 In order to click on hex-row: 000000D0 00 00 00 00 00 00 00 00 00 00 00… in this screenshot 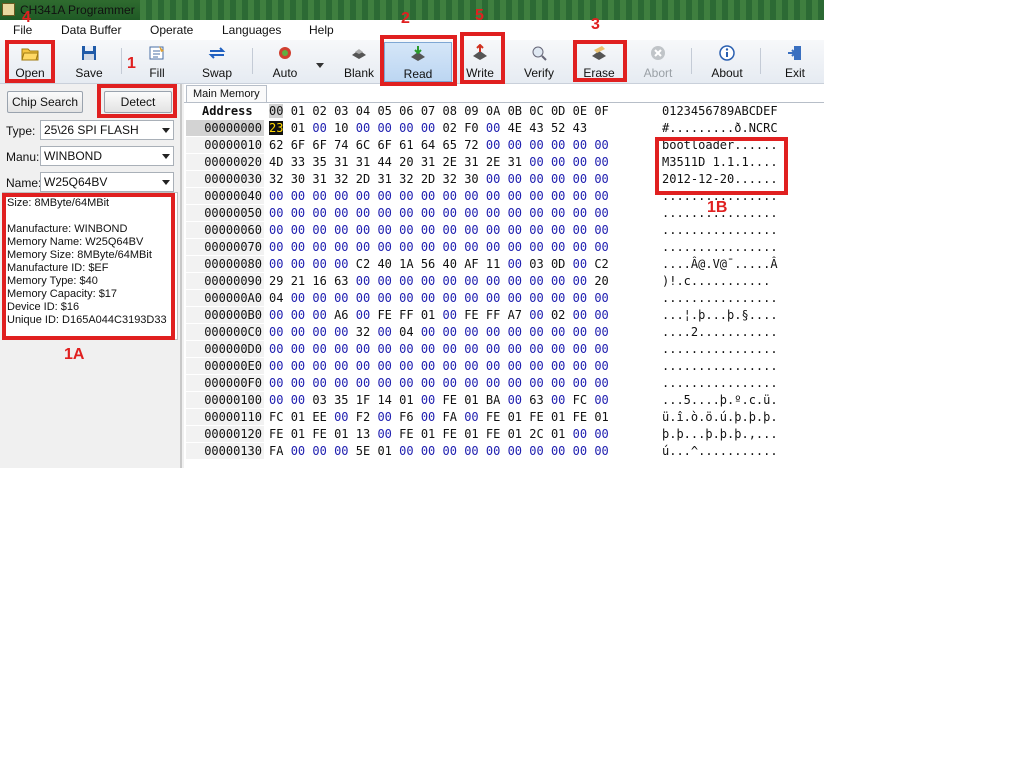, I will do `click(504, 349)`.